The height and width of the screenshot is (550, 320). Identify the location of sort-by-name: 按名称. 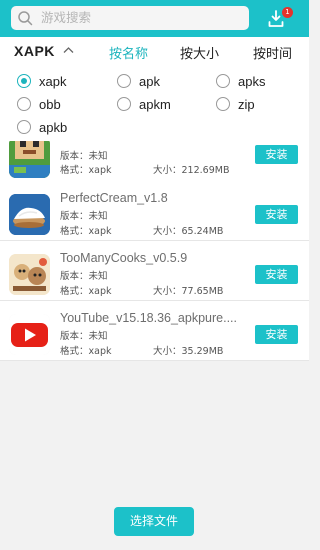
(128, 52).